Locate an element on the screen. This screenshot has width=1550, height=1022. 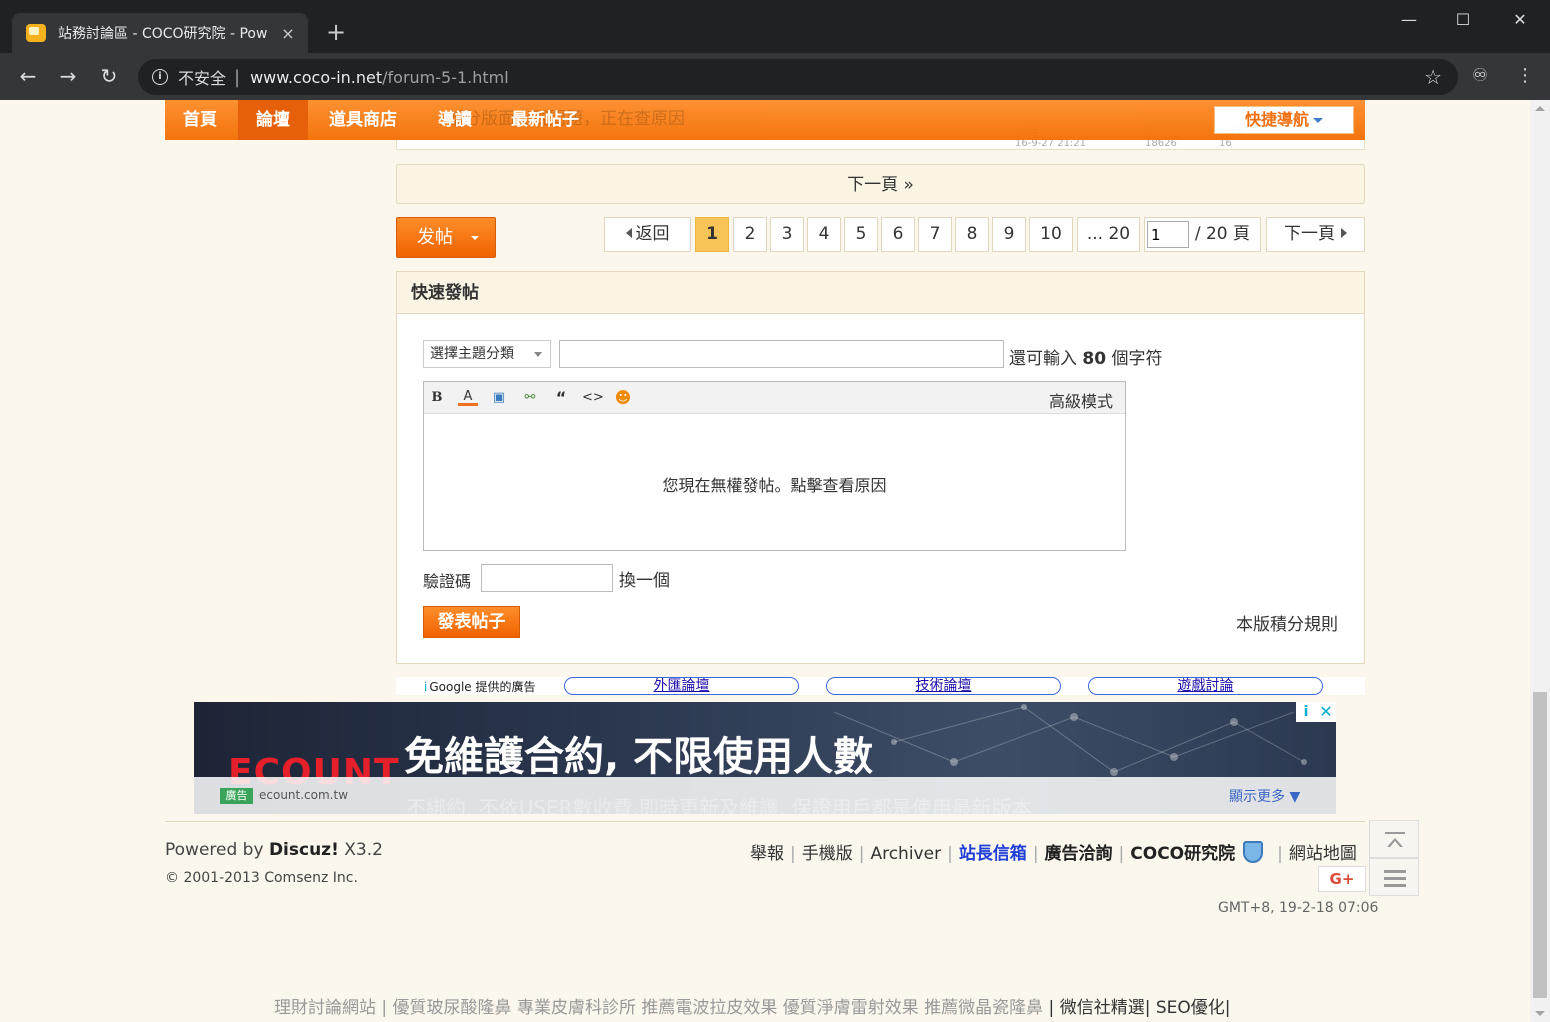
shield-icon is located at coordinates (1253, 852).